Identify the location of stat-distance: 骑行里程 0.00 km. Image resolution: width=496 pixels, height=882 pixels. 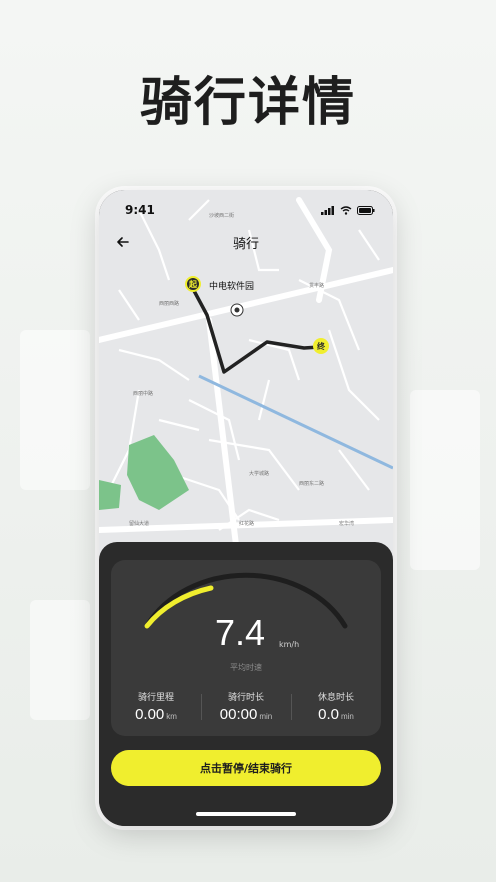
(156, 710).